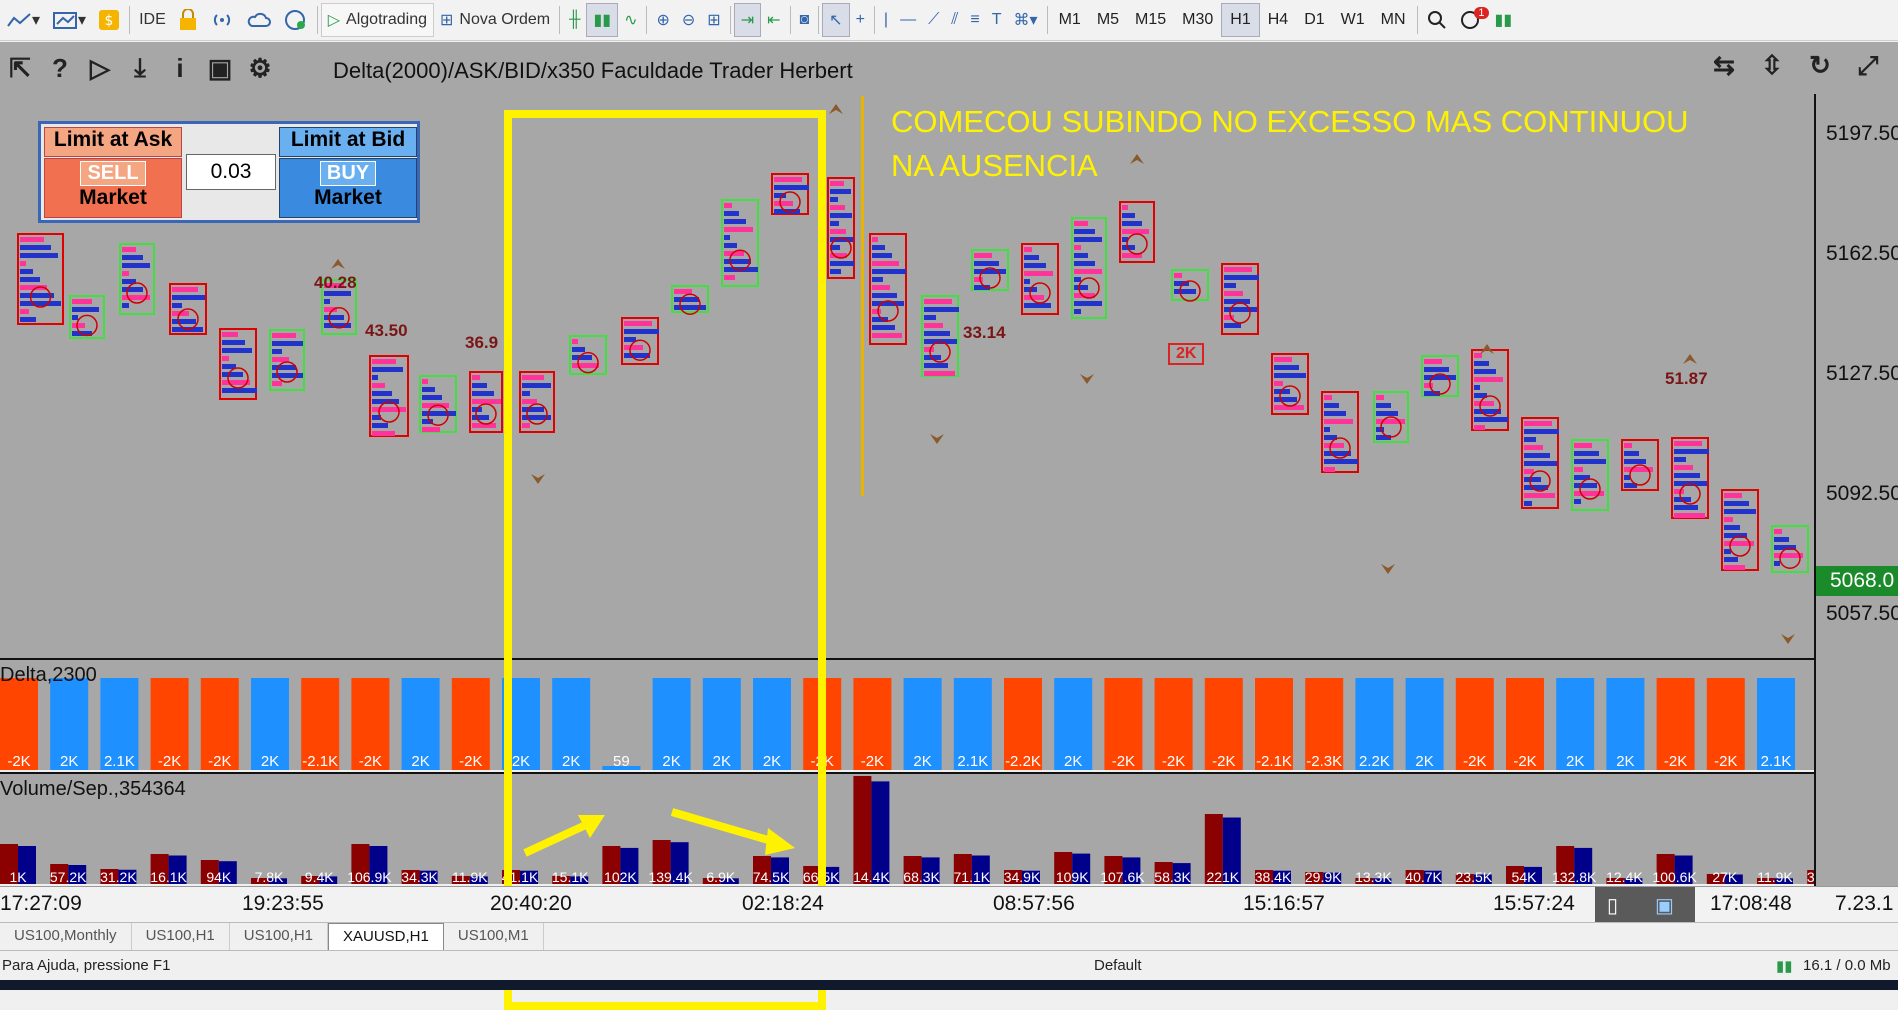 The image size is (1898, 1010). What do you see at coordinates (180, 68) in the screenshot?
I see `info-icon: i` at bounding box center [180, 68].